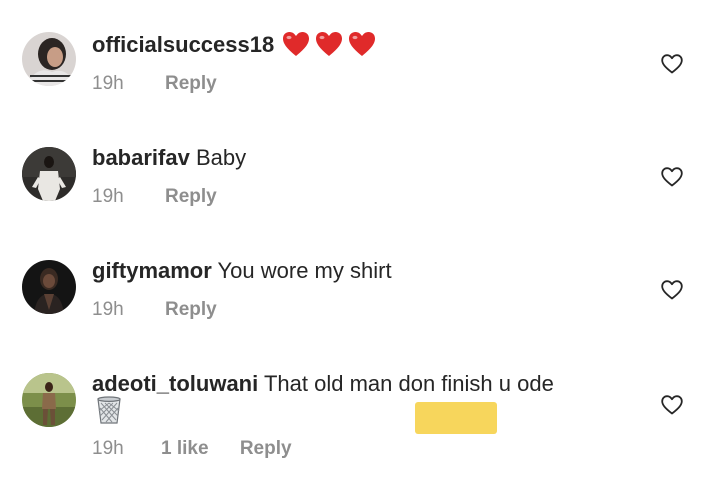 The height and width of the screenshot is (493, 720). I want to click on comment-username: officialsuccess18, so click(183, 44).